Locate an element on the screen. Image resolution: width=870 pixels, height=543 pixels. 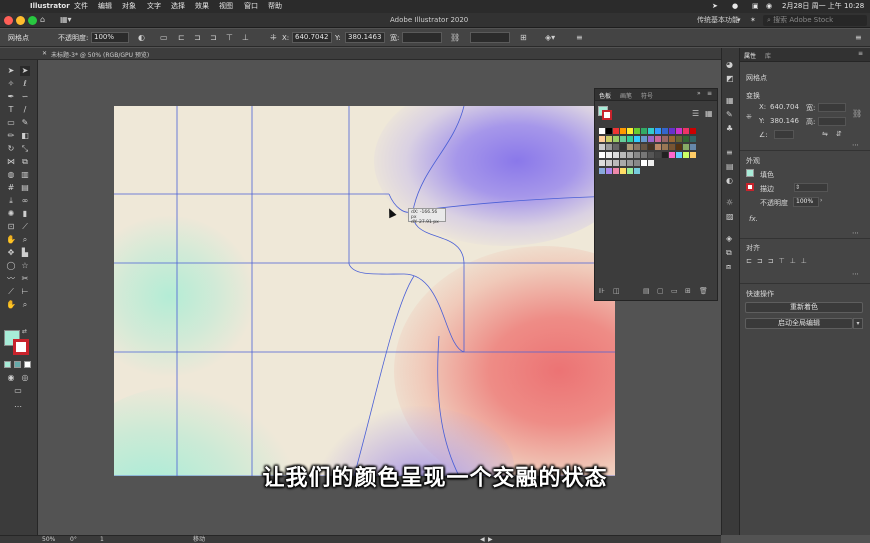
artboards-dock-icon: ⧉ is located at coordinates (729, 253).